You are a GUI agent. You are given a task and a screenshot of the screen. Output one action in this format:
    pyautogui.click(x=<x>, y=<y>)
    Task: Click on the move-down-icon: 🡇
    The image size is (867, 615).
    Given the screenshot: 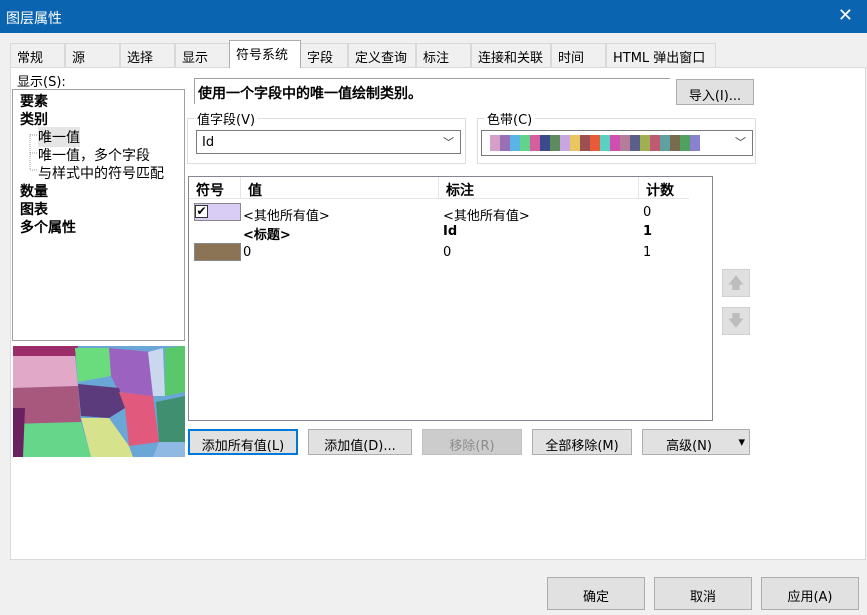 What is the action you would take?
    pyautogui.click(x=736, y=321)
    